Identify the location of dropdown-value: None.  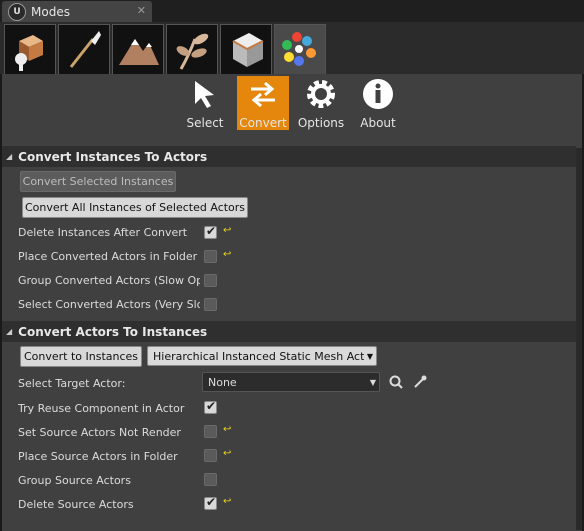
(222, 382).